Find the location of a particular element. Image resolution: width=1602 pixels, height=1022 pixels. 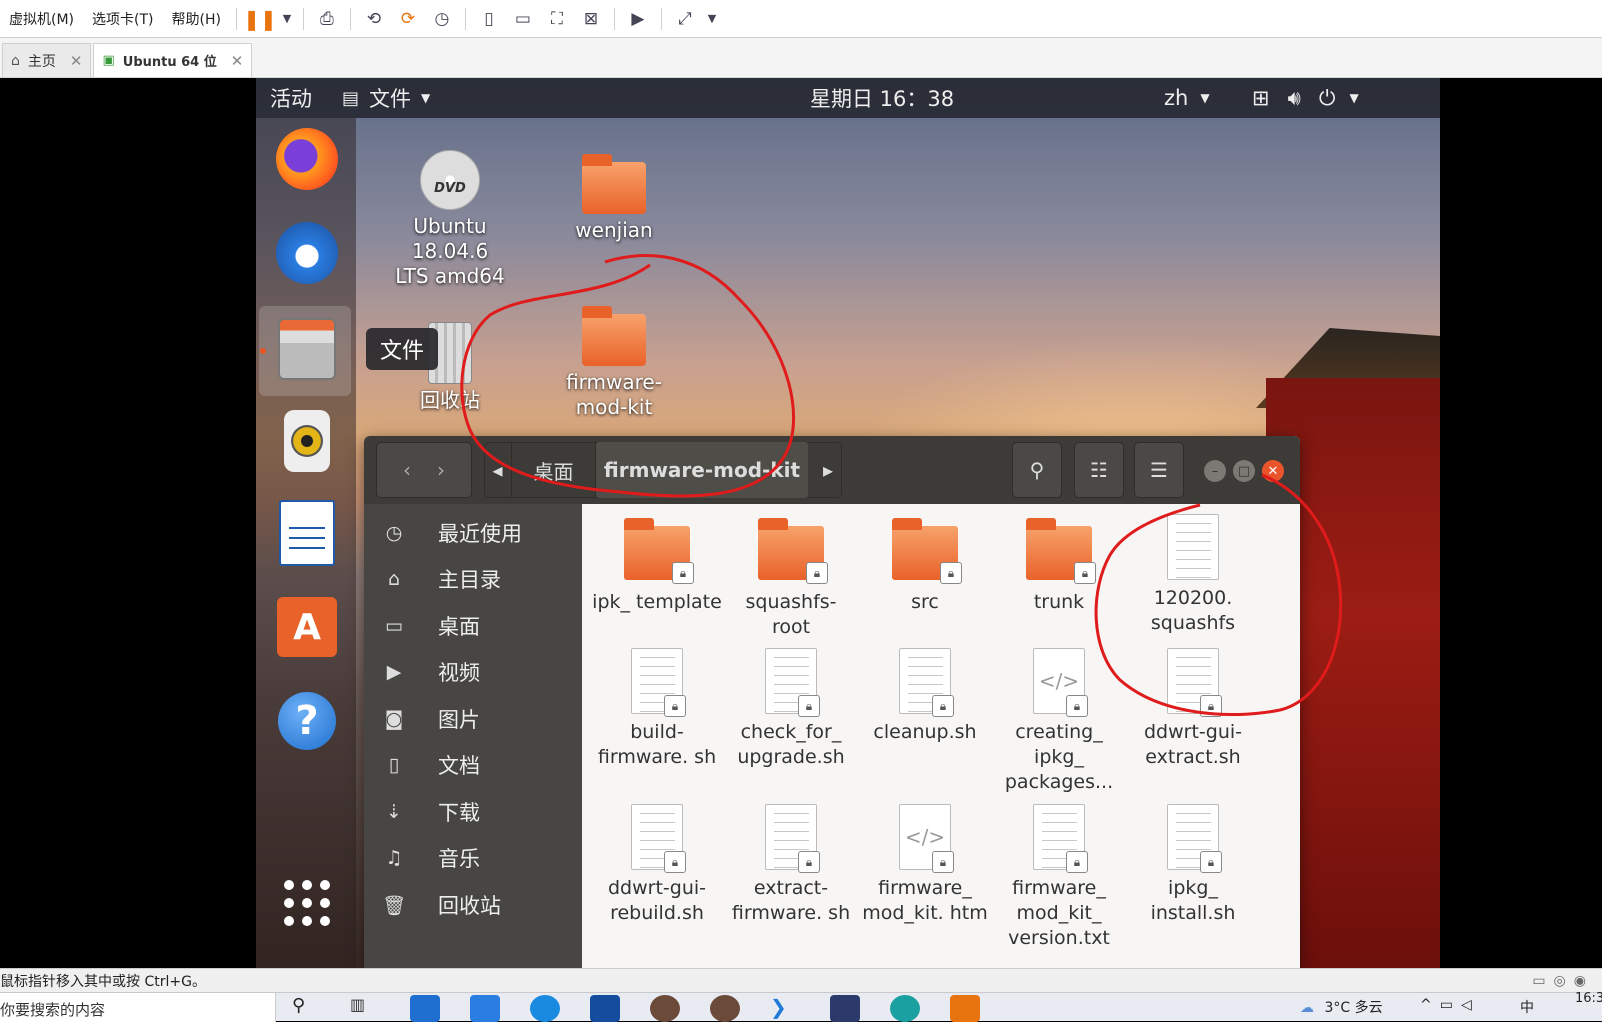

sidebar-item-label: 音乐 is located at coordinates (459, 859).